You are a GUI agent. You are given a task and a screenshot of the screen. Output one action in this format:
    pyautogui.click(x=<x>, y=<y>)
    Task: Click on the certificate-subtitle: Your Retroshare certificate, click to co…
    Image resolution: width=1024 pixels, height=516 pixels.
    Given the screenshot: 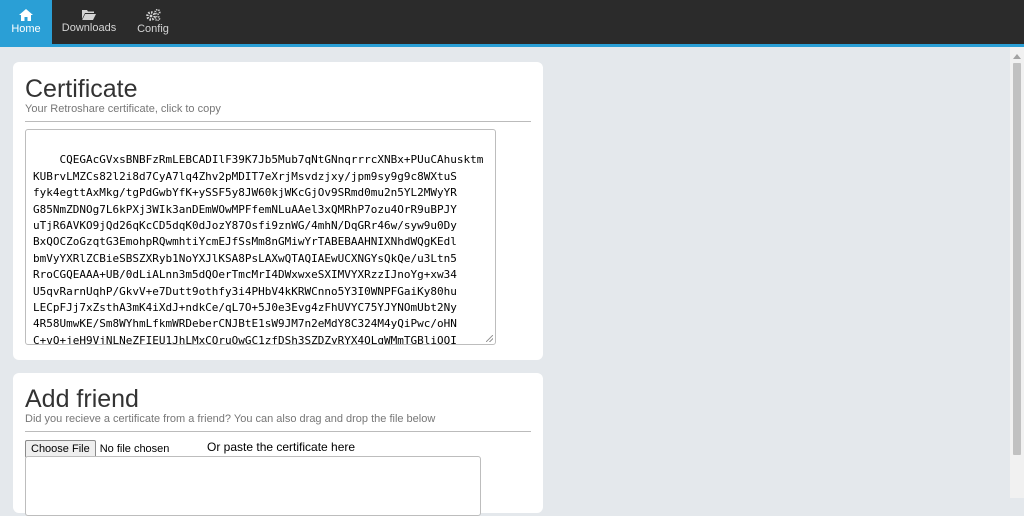 What is the action you would take?
    pyautogui.click(x=123, y=109)
    